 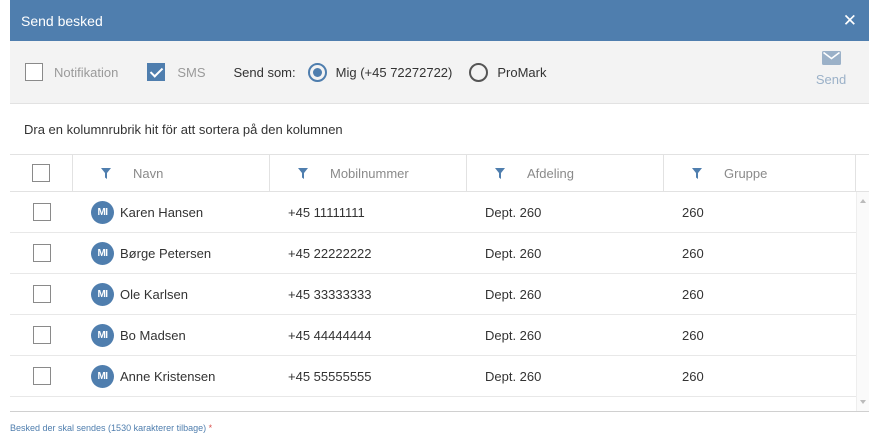 I want to click on send-as-label: Send som:, so click(x=264, y=72).